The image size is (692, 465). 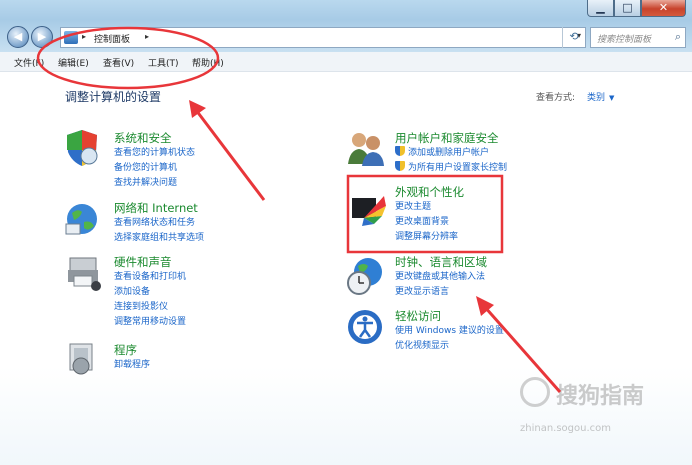 What do you see at coordinates (556, 98) in the screenshot?
I see `view-by-label: 查看方式:` at bounding box center [556, 98].